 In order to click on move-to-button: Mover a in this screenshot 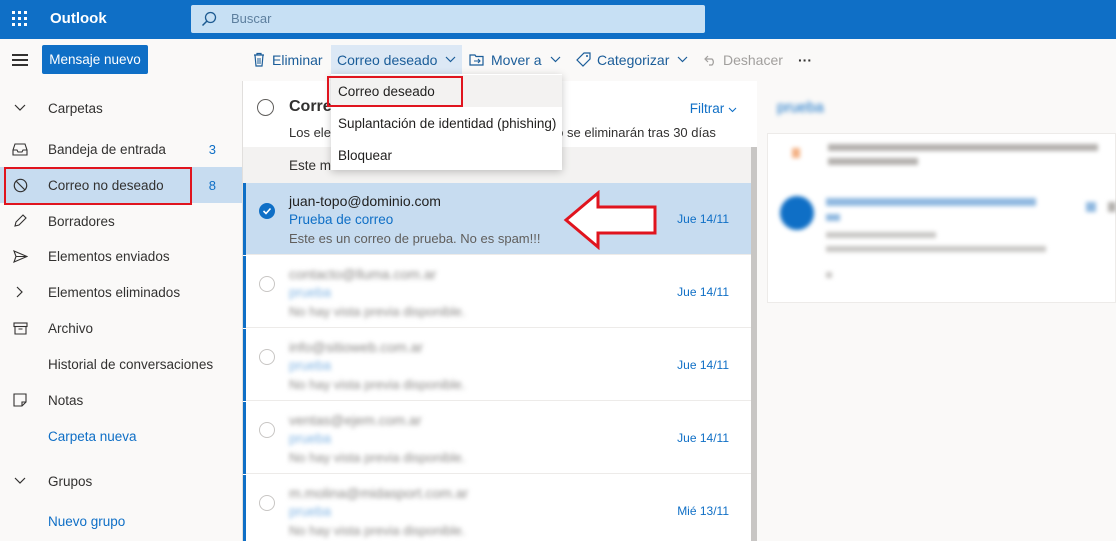, I will do `click(515, 59)`.